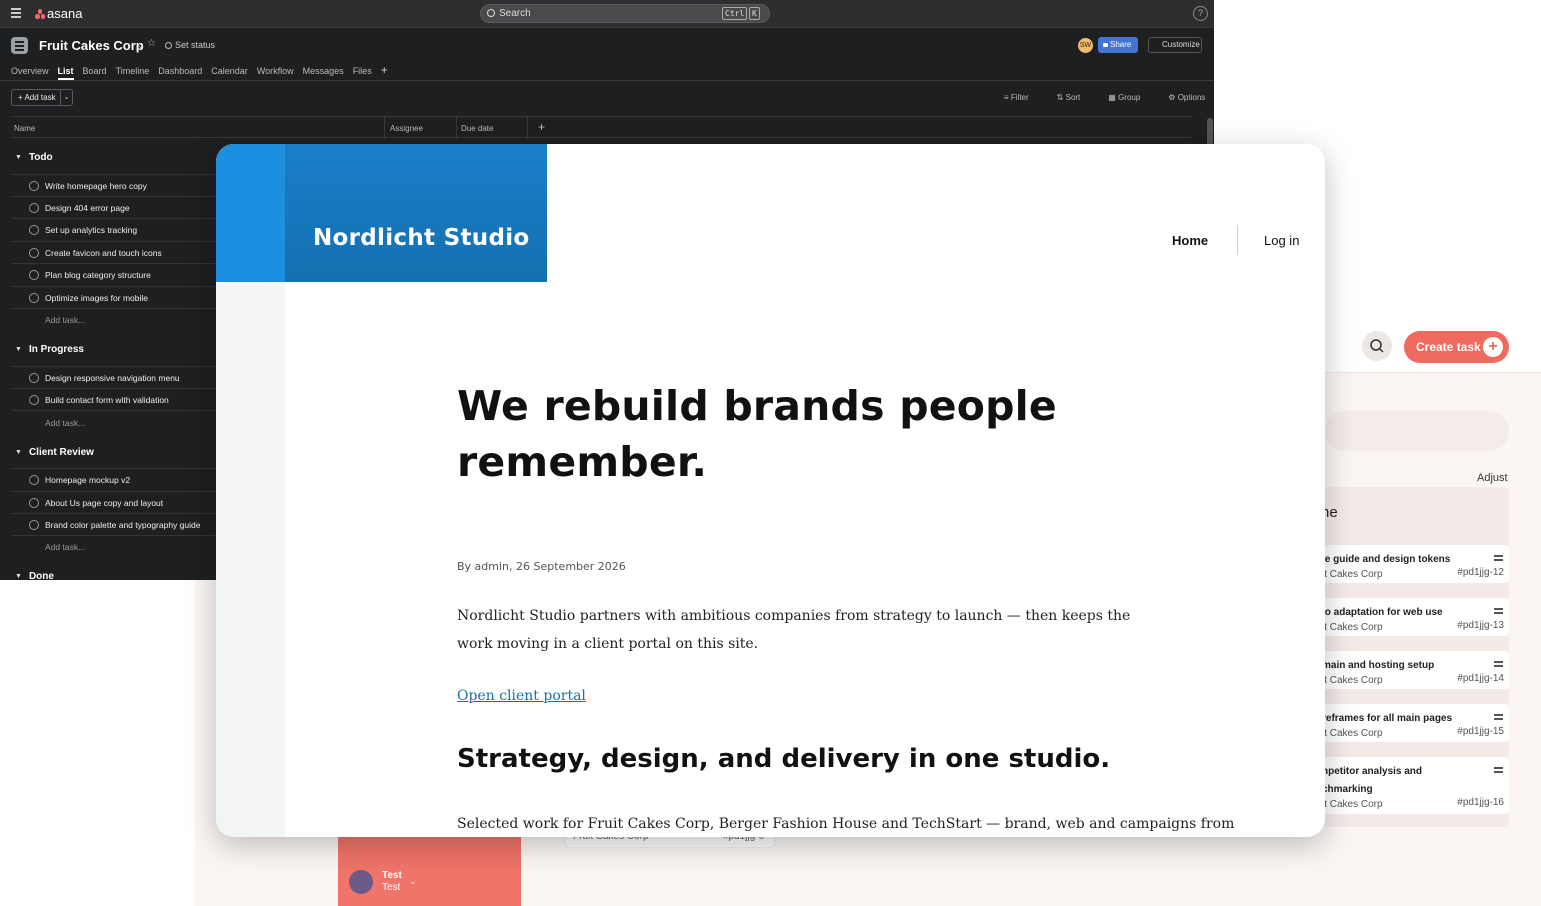  What do you see at coordinates (113, 377) in the screenshot?
I see `task-row: Design responsive navigation menu` at bounding box center [113, 377].